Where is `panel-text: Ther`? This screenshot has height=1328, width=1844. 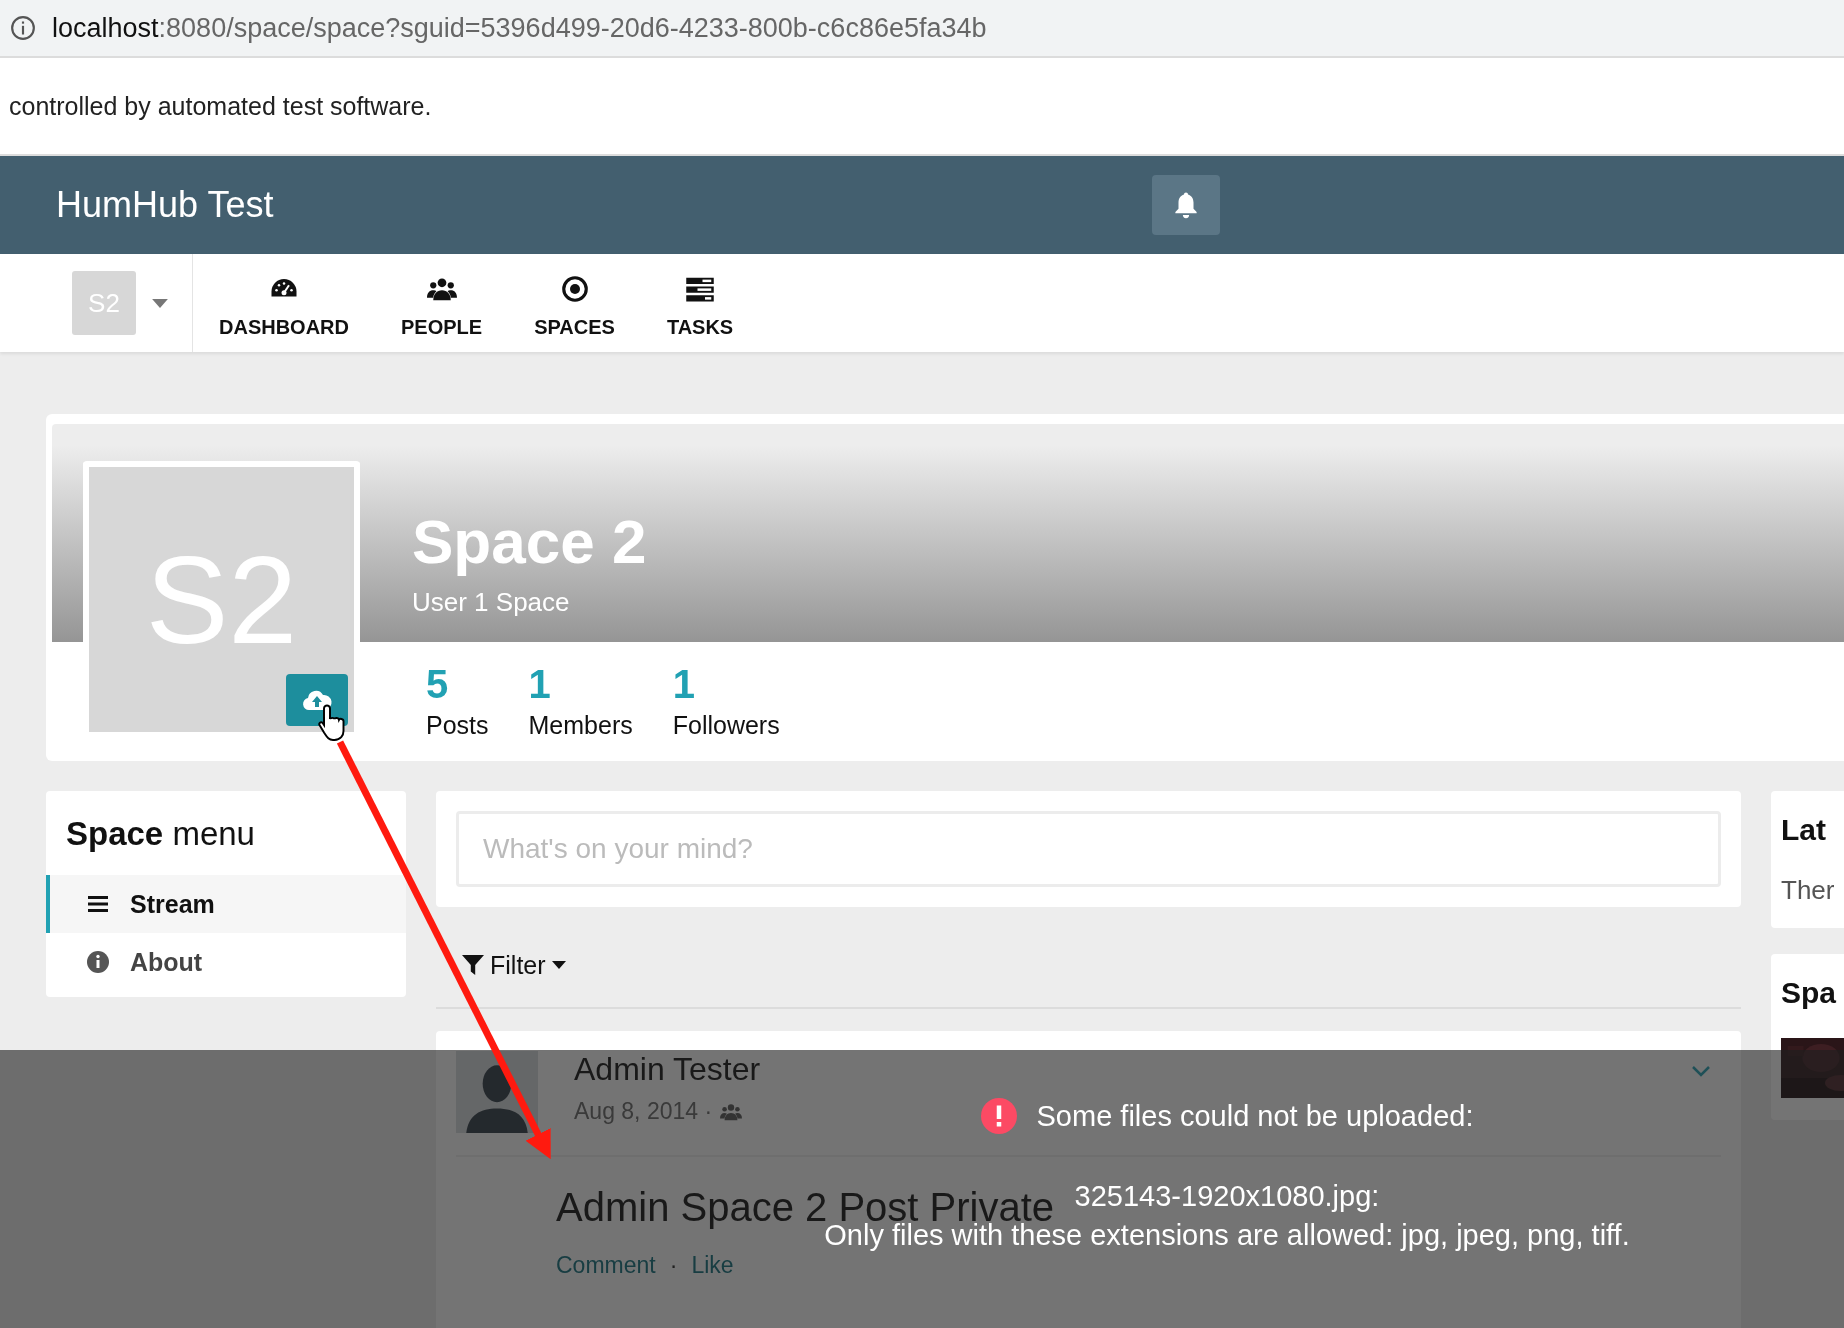
panel-text: Ther is located at coordinates (1808, 890).